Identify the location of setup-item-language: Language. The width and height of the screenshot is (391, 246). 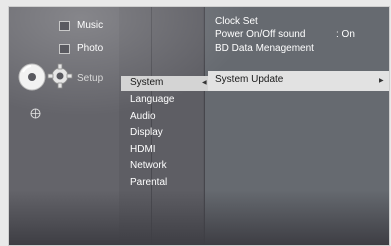
(152, 100).